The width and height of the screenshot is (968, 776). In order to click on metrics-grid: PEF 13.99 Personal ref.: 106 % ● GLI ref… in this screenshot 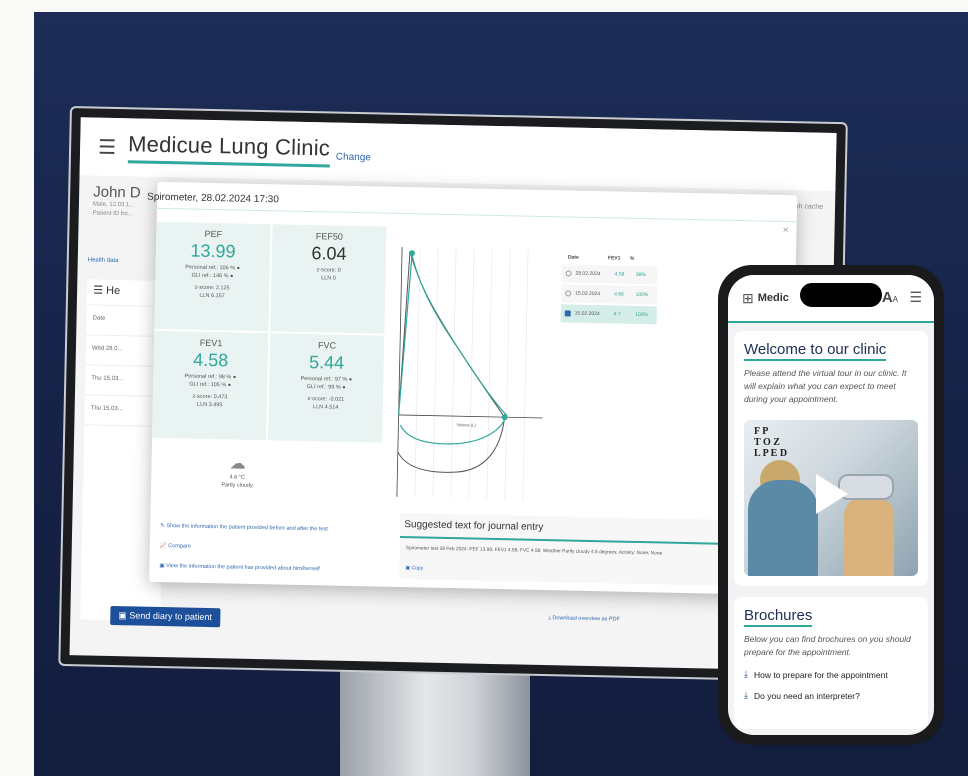, I will do `click(269, 332)`.